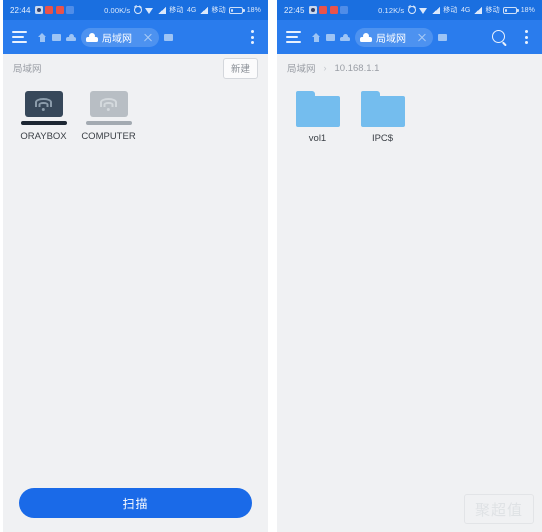 This screenshot has width=542, height=532. I want to click on status-right-group: 0.00K/s 移动 4G 移动 18%, so click(182, 10).